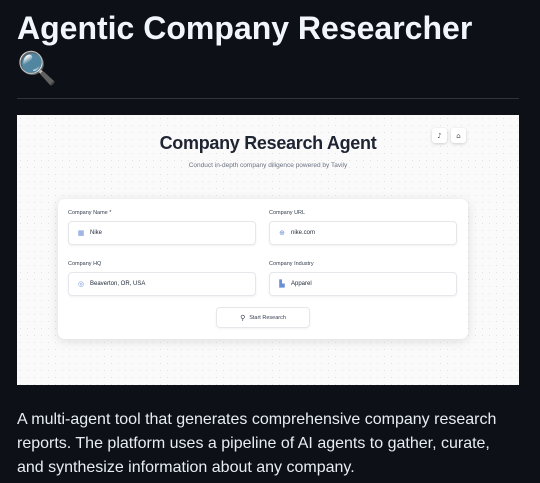 This screenshot has width=540, height=483. I want to click on building-icon: ▦, so click(81, 233).